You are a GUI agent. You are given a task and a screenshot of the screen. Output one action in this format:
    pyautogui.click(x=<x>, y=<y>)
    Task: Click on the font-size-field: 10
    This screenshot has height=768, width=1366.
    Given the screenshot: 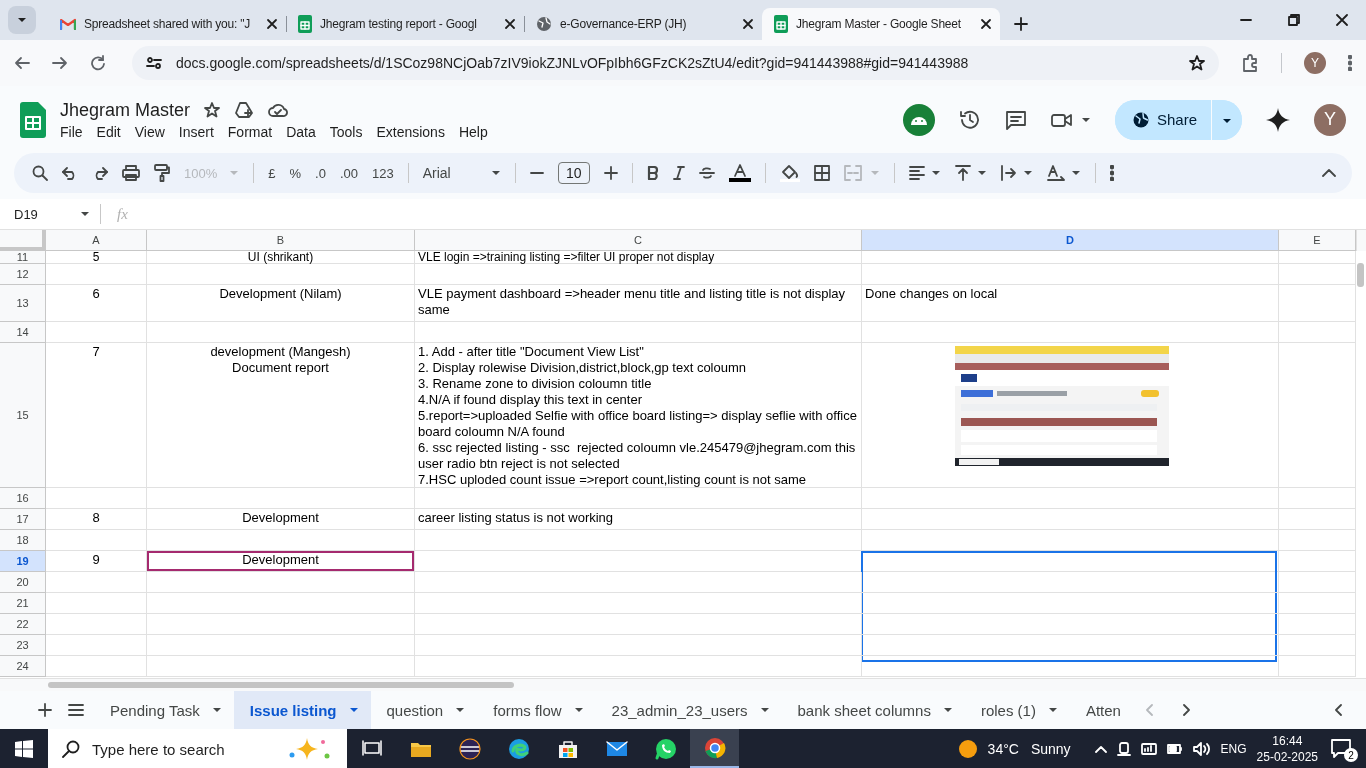 What is the action you would take?
    pyautogui.click(x=573, y=173)
    